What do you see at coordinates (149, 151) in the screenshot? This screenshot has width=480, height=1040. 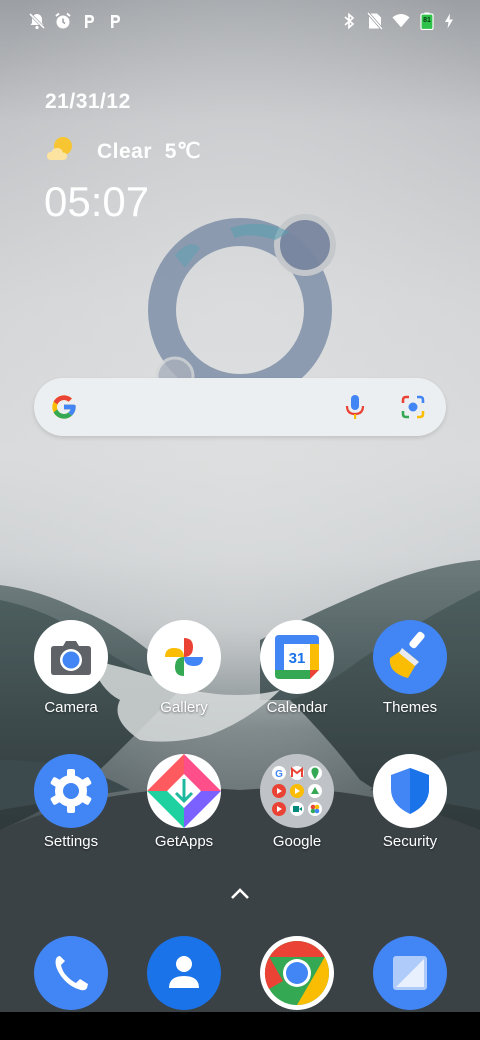 I see `weather-text: Clear 5℃` at bounding box center [149, 151].